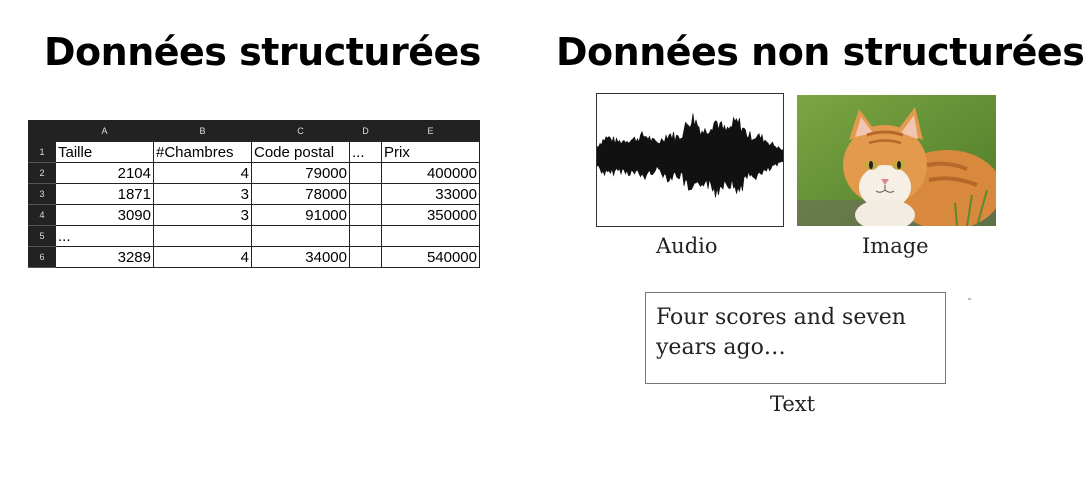 The image size is (1087, 480). What do you see at coordinates (42, 215) in the screenshot?
I see `row-header: 4` at bounding box center [42, 215].